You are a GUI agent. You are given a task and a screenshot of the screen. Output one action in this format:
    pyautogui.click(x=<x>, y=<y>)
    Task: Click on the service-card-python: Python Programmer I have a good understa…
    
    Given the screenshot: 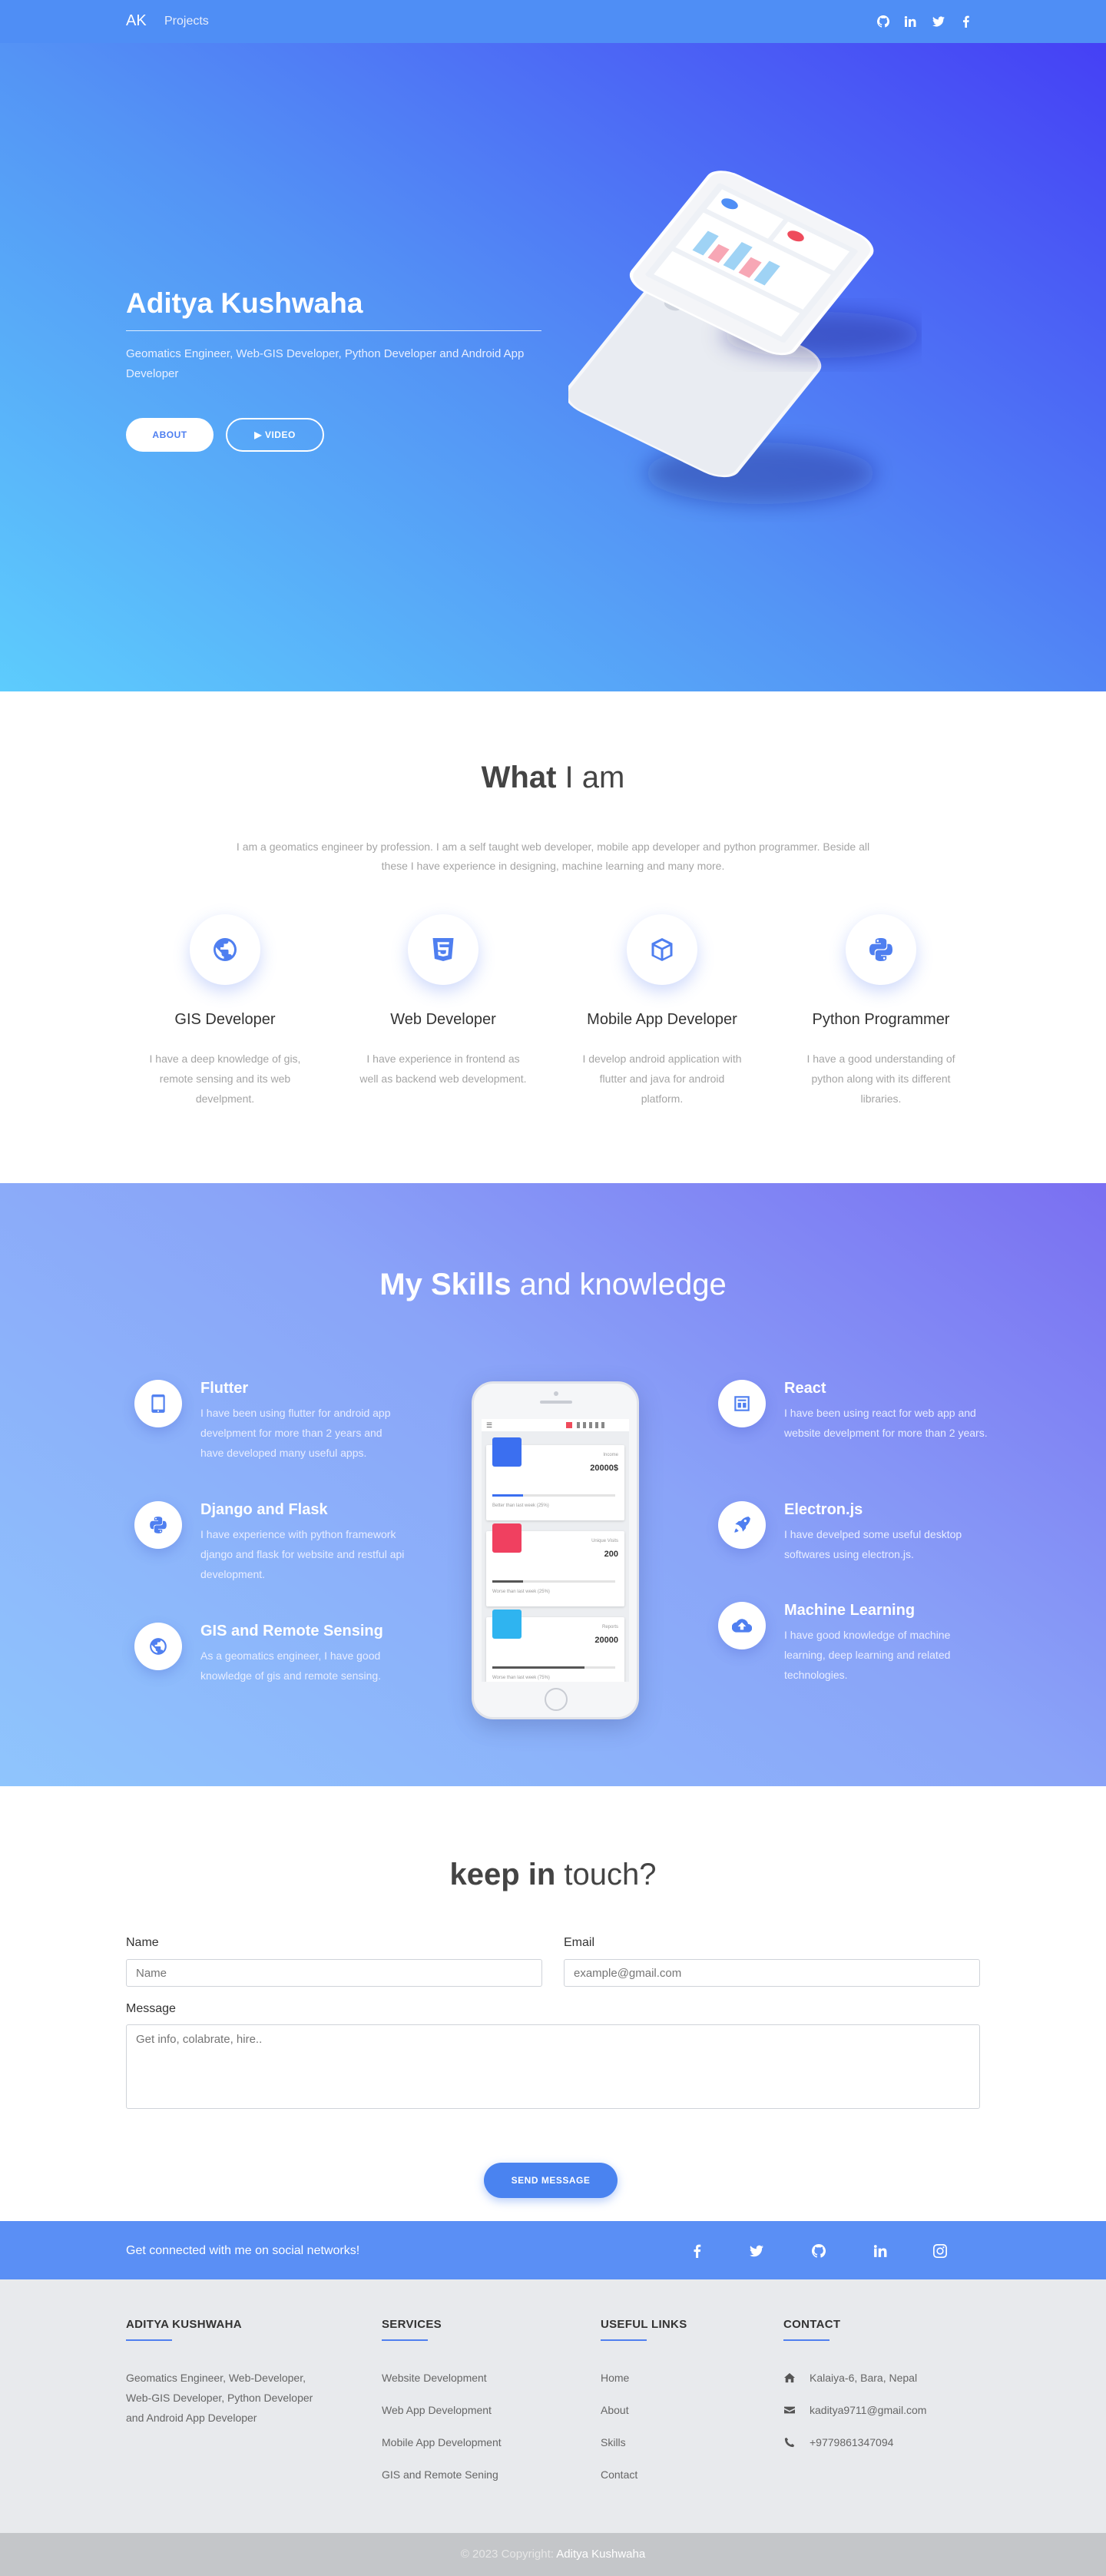 What is the action you would take?
    pyautogui.click(x=881, y=1011)
    